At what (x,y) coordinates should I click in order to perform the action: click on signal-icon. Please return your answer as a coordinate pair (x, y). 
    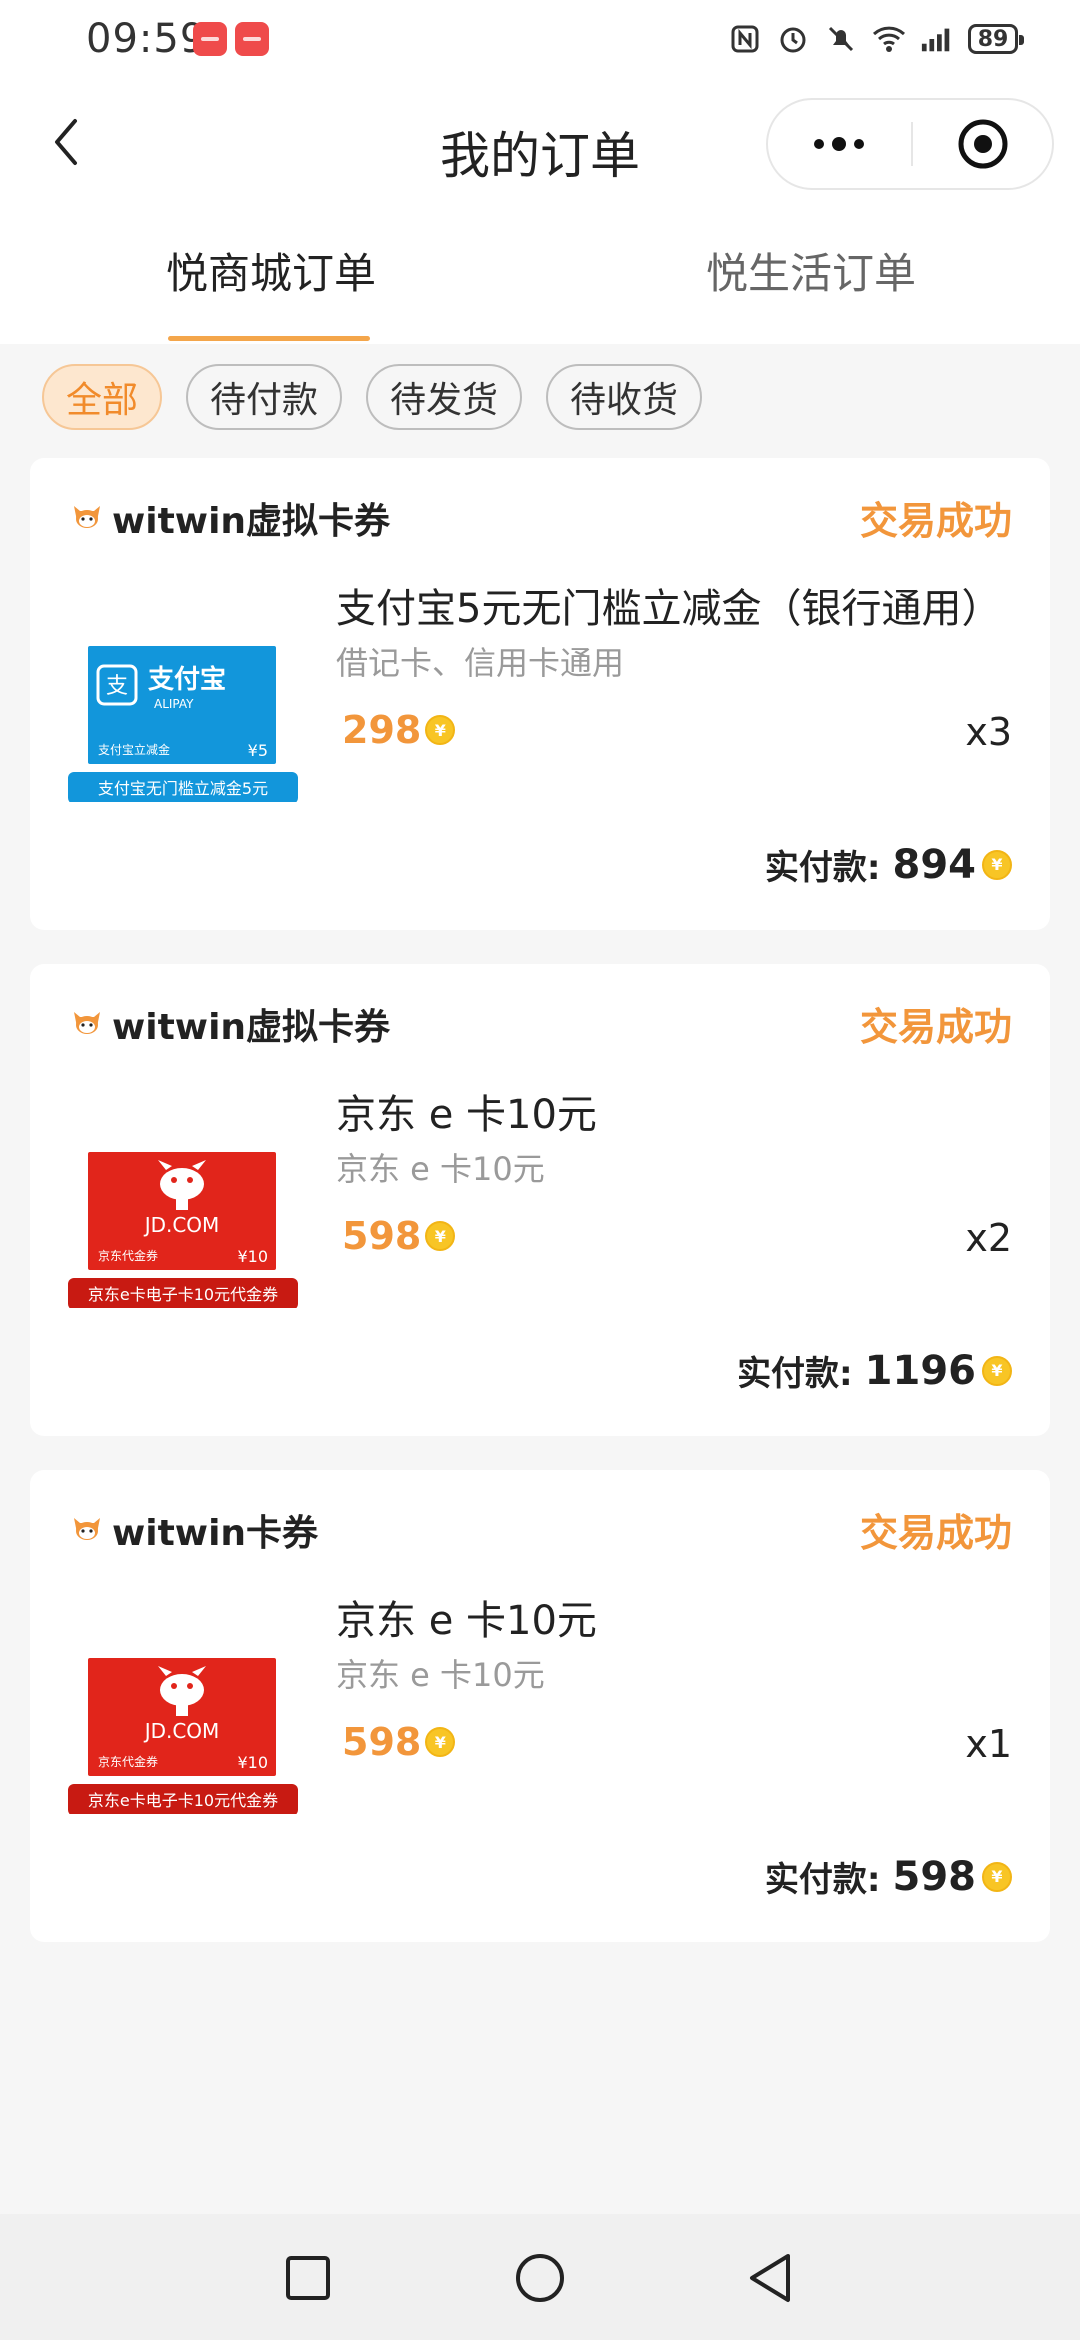
    Looking at the image, I should click on (937, 39).